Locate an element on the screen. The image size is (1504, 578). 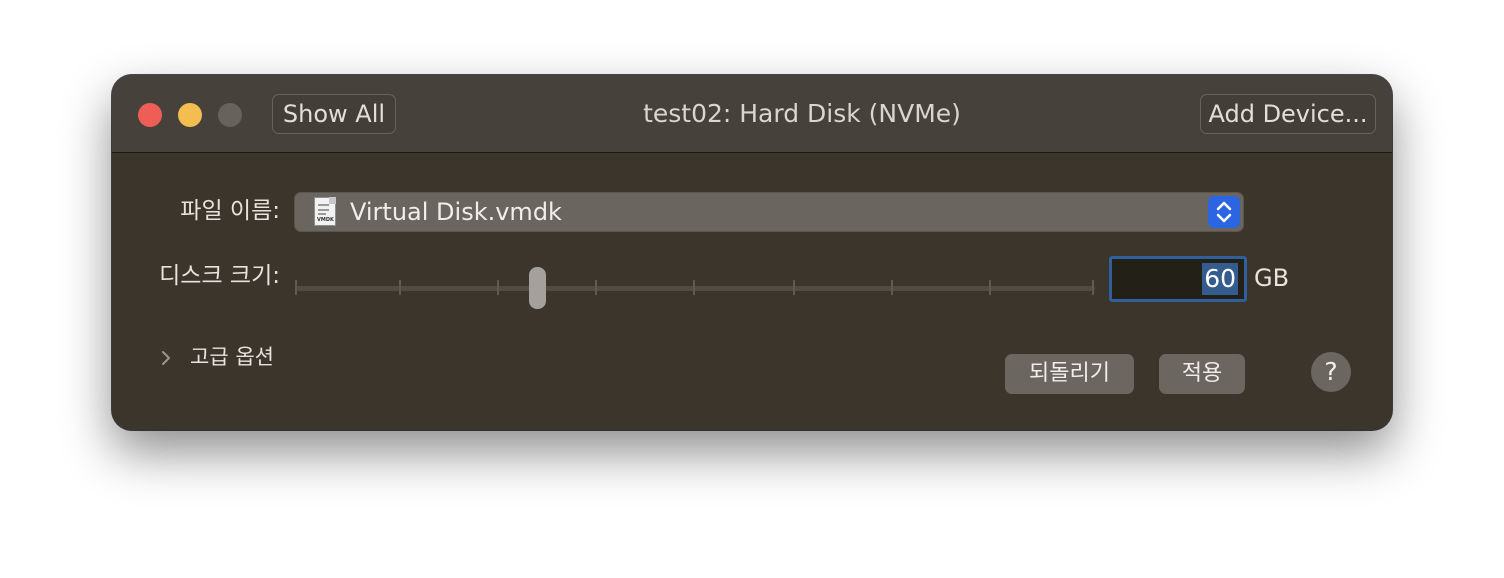
revert-button: 되돌리기 is located at coordinates (1069, 374).